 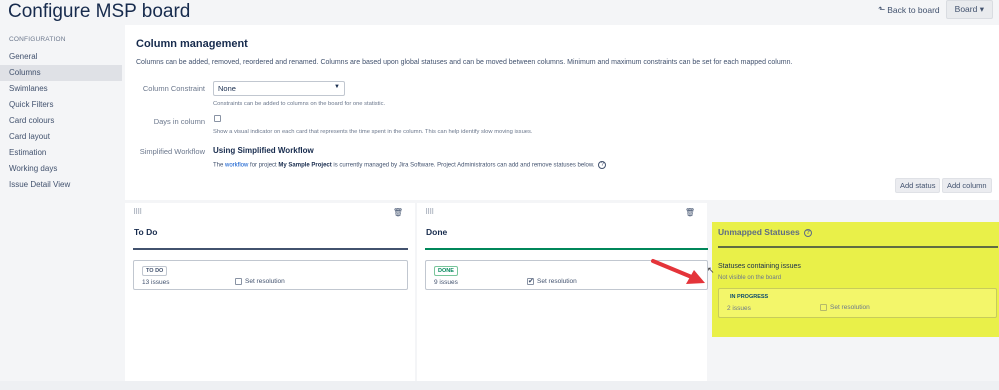 I want to click on add-column-button: Add column, so click(x=967, y=185).